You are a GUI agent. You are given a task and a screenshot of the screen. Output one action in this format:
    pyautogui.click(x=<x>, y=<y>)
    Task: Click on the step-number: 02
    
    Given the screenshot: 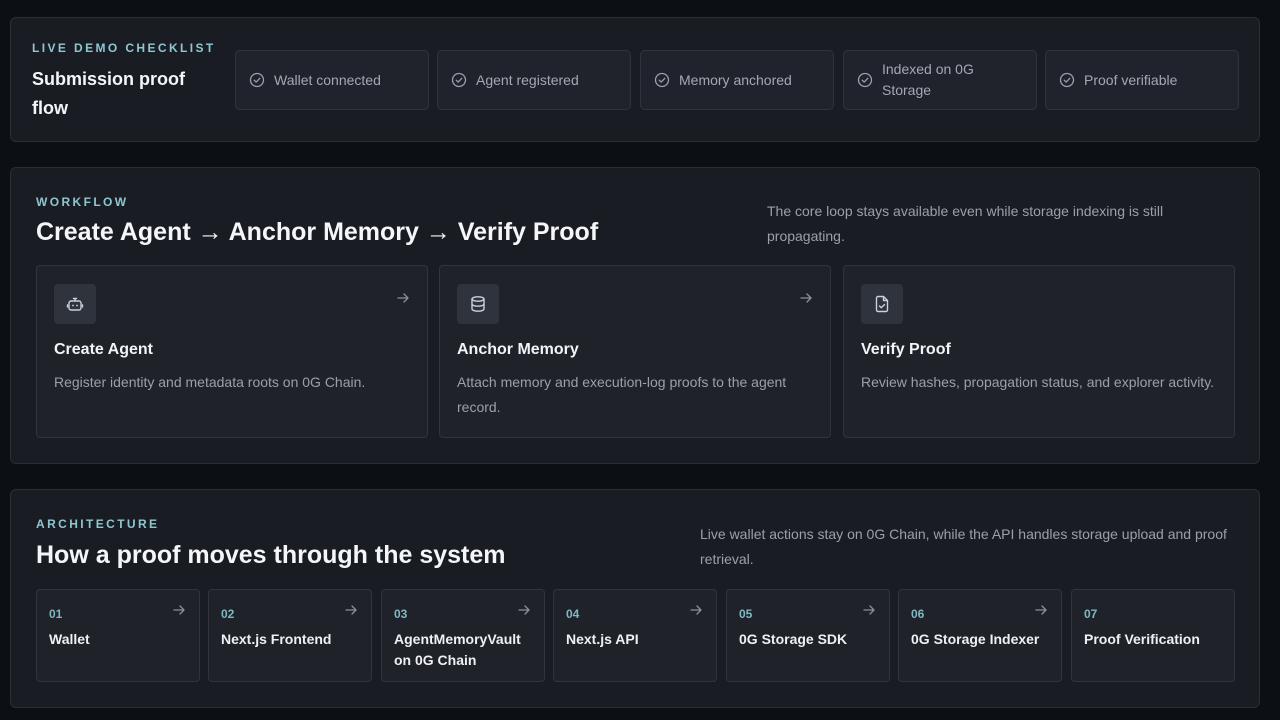 What is the action you would take?
    pyautogui.click(x=228, y=614)
    